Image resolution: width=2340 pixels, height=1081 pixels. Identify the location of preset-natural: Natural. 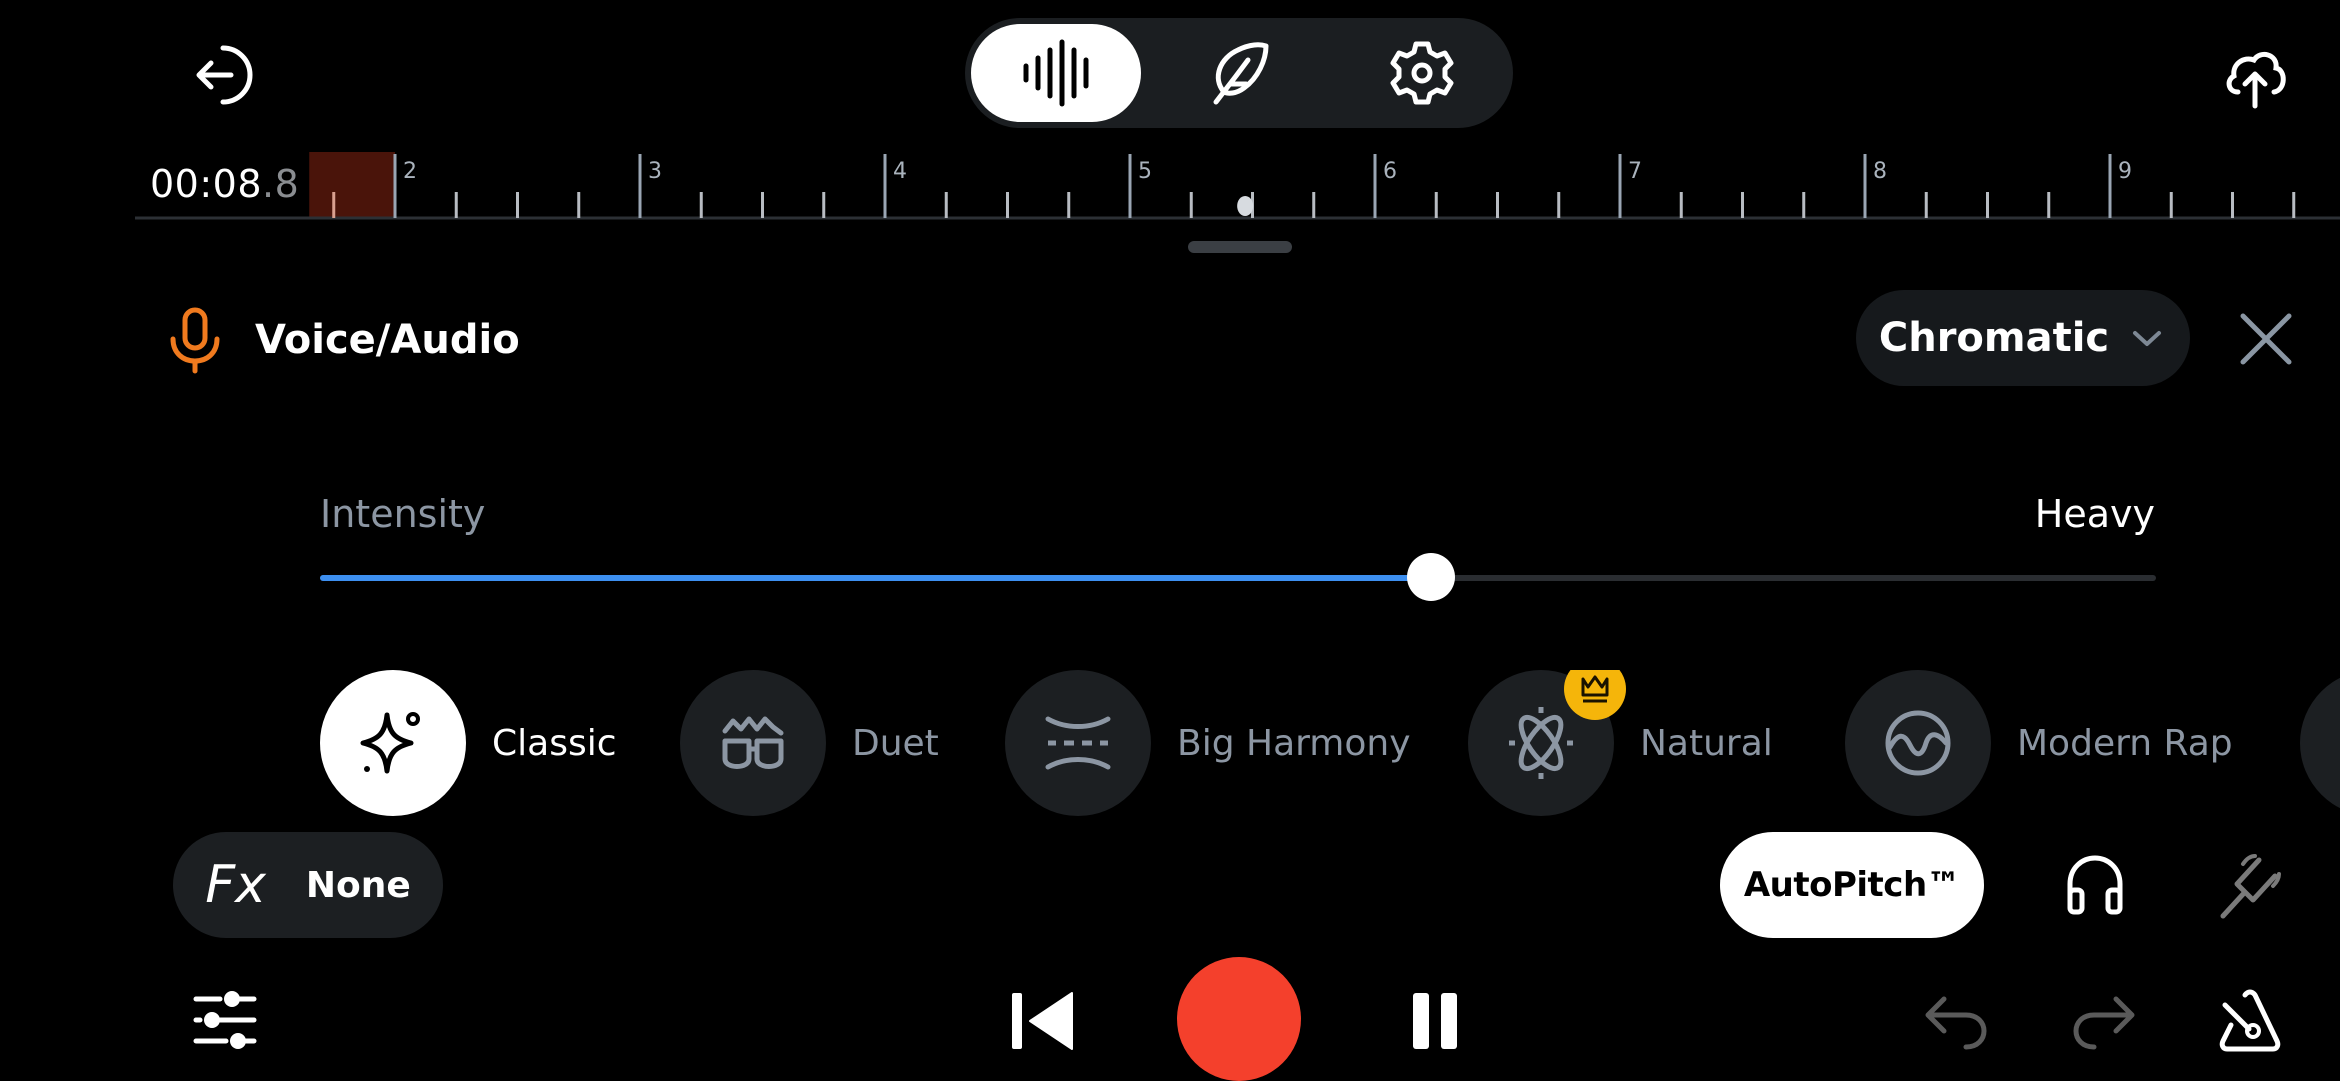
(1620, 743).